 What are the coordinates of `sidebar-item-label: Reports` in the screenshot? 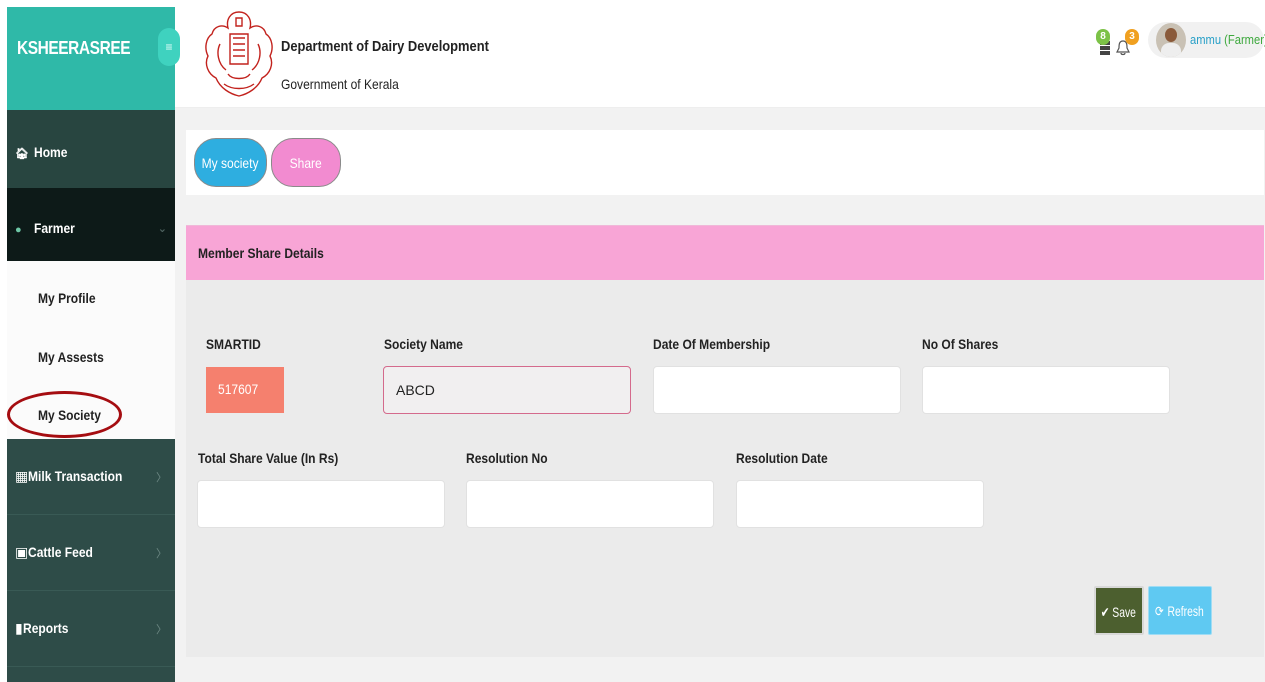 It's located at (45, 628).